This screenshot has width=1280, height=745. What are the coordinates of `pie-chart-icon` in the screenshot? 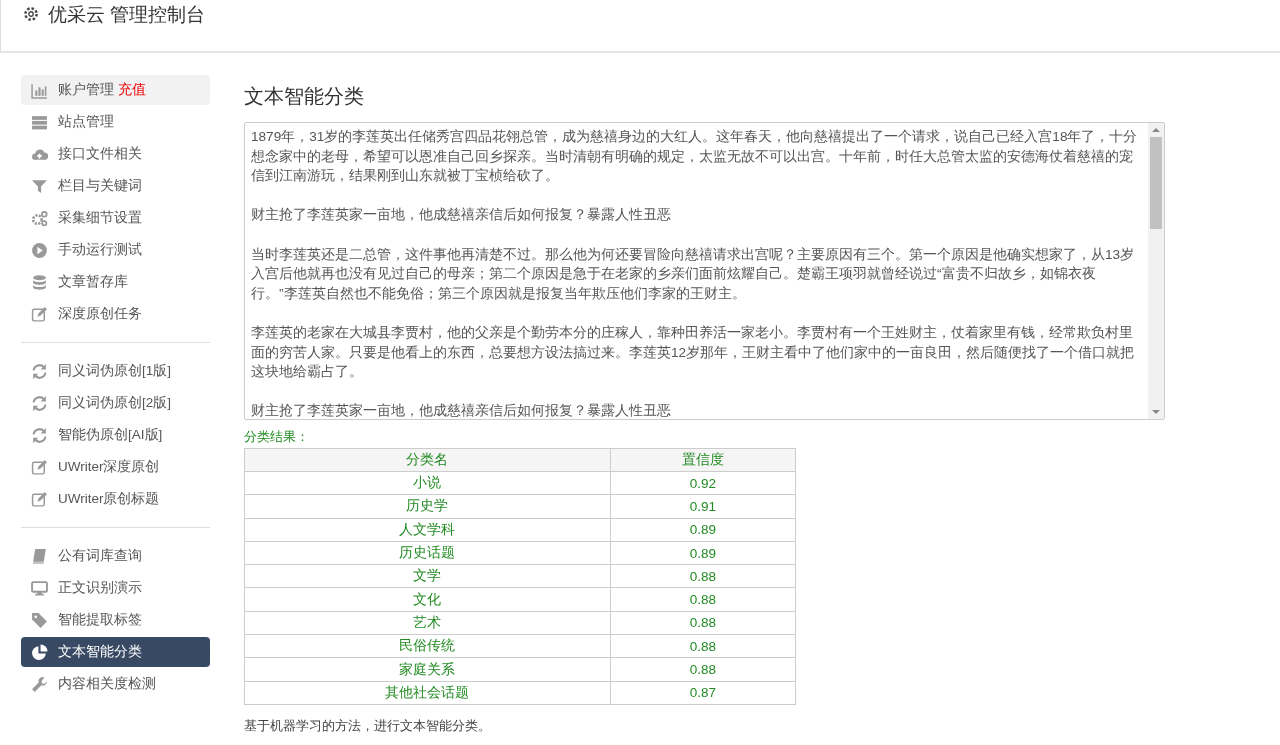 It's located at (39, 652).